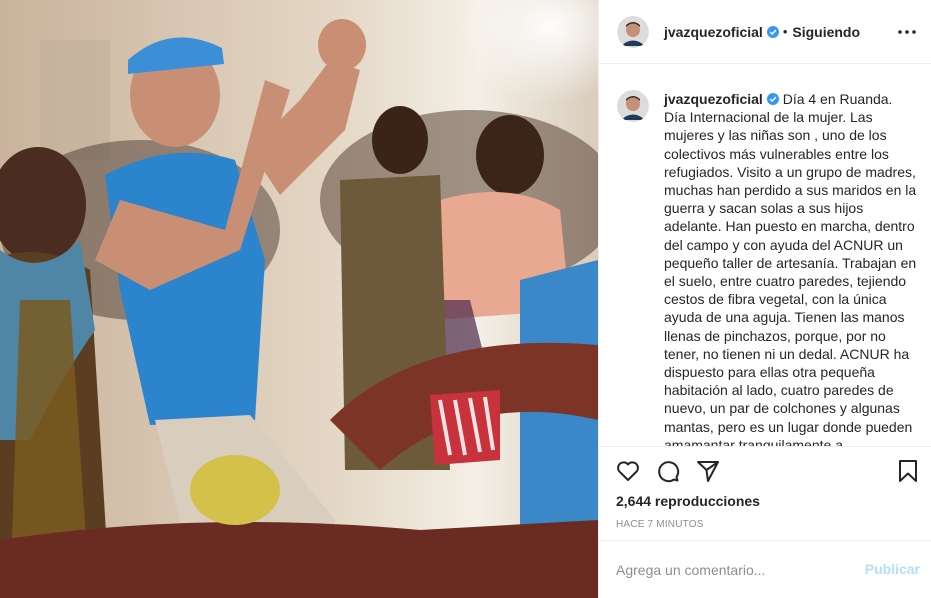  I want to click on view-count: 2,644 reproducciones, so click(688, 501).